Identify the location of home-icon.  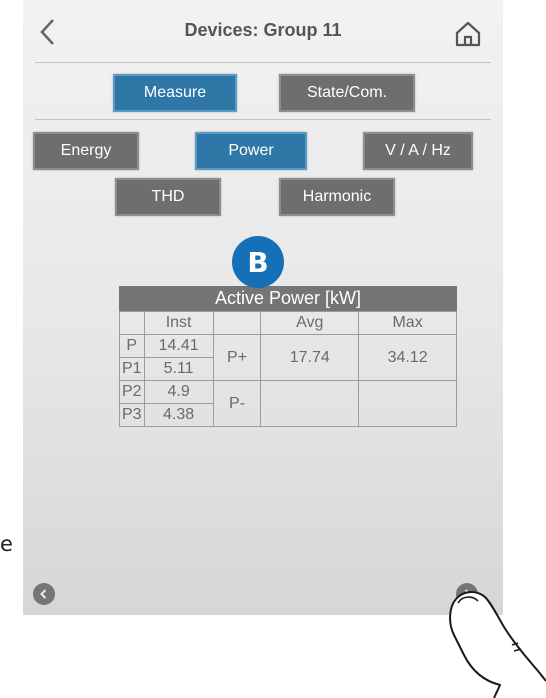
(468, 34).